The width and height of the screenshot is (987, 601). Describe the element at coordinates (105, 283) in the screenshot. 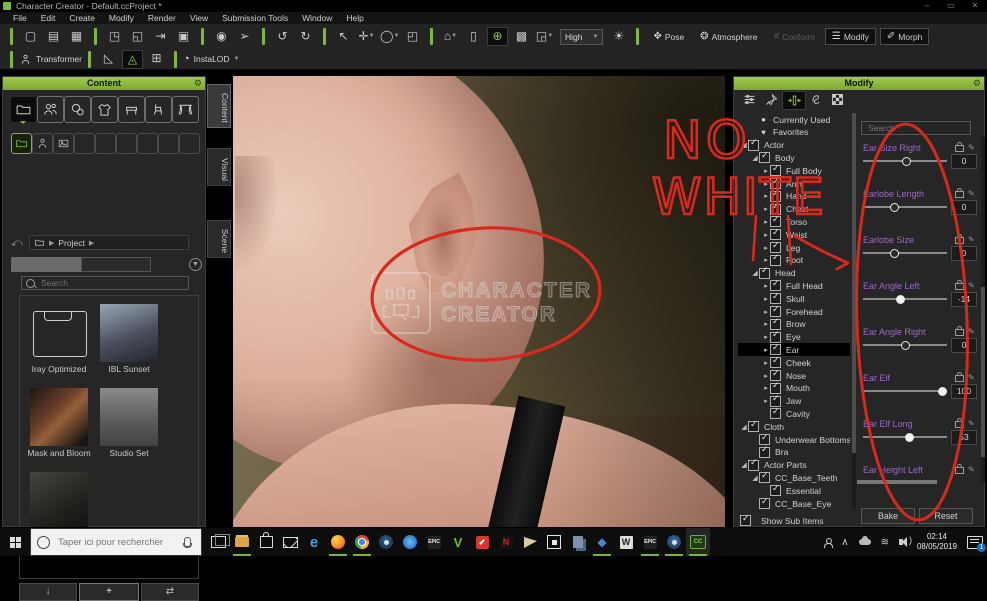

I see `content-search` at that location.